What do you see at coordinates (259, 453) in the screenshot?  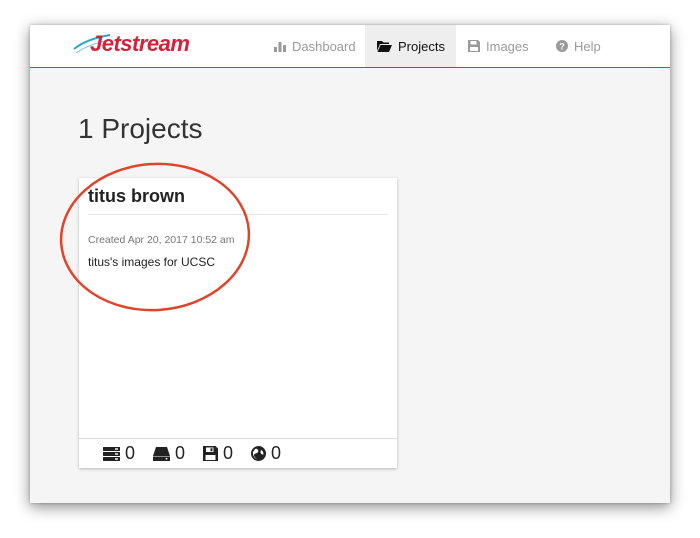 I see `globe-icon` at bounding box center [259, 453].